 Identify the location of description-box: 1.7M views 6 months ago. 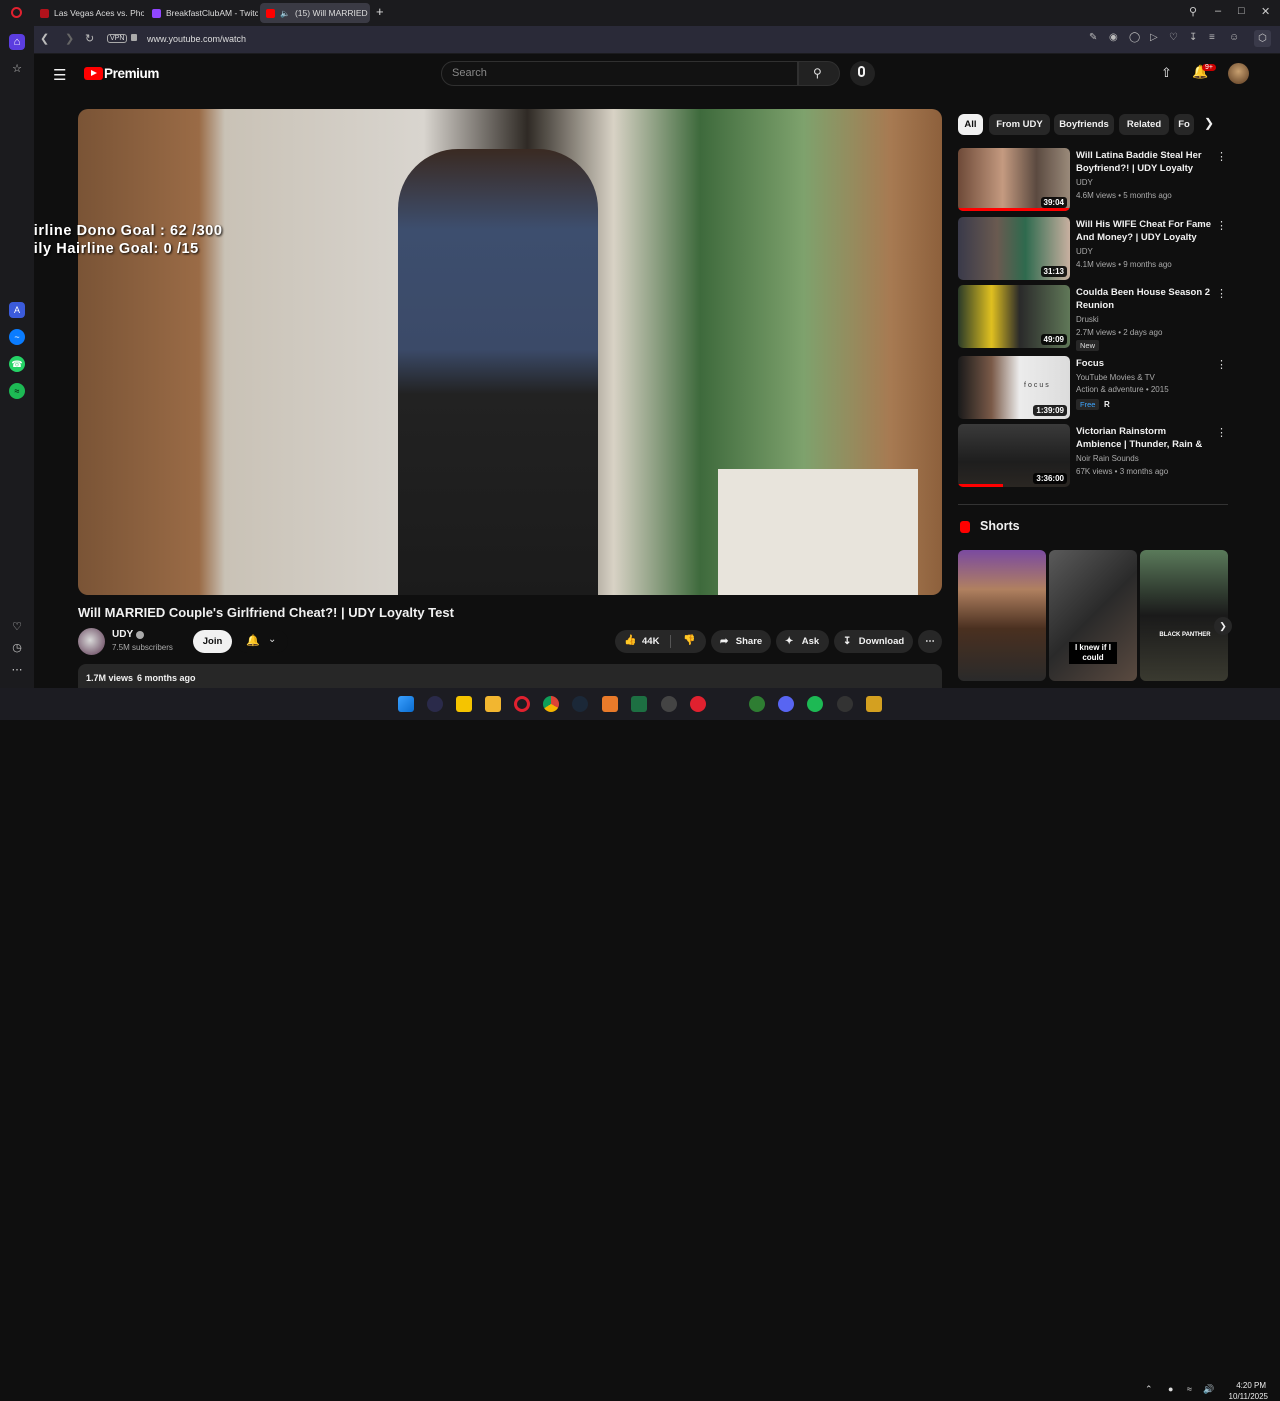
(510, 676).